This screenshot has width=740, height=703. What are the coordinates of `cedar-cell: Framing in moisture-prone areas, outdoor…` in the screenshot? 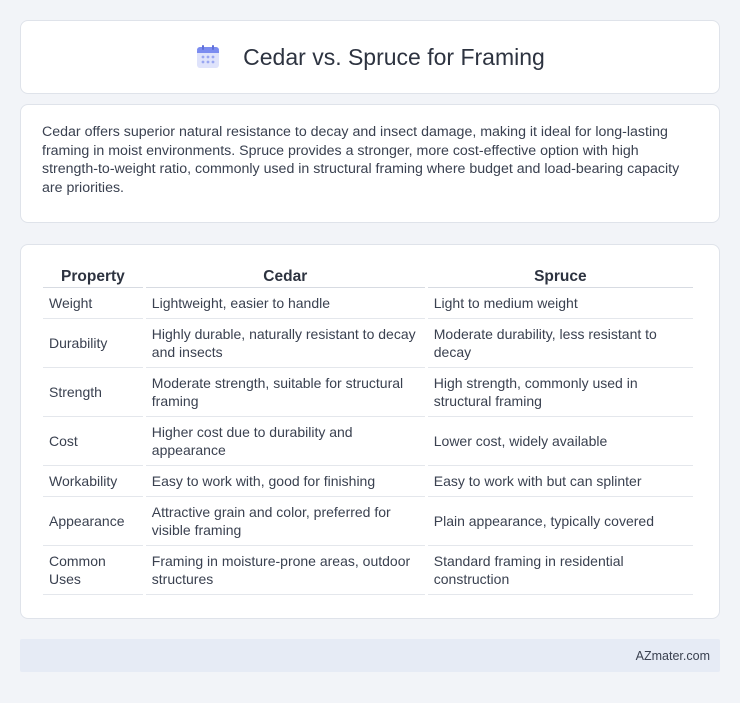 It's located at (285, 570).